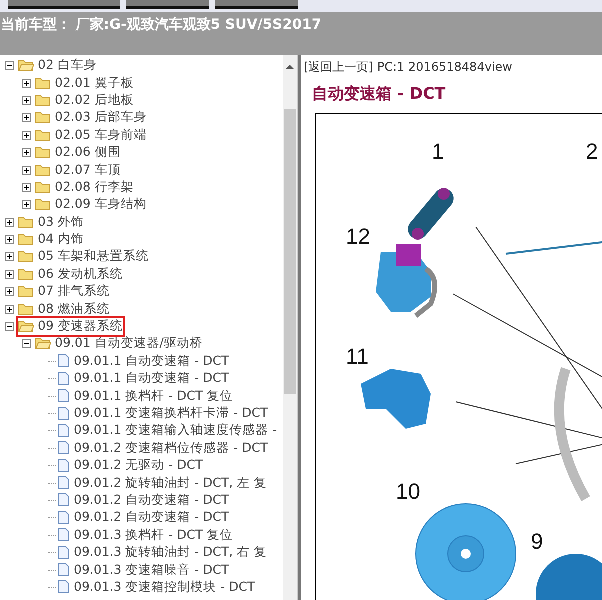 Image resolution: width=602 pixels, height=600 pixels. What do you see at coordinates (154, 396) in the screenshot?
I see `tree-item: 09.01.1 换档杆 - DCT 复位` at bounding box center [154, 396].